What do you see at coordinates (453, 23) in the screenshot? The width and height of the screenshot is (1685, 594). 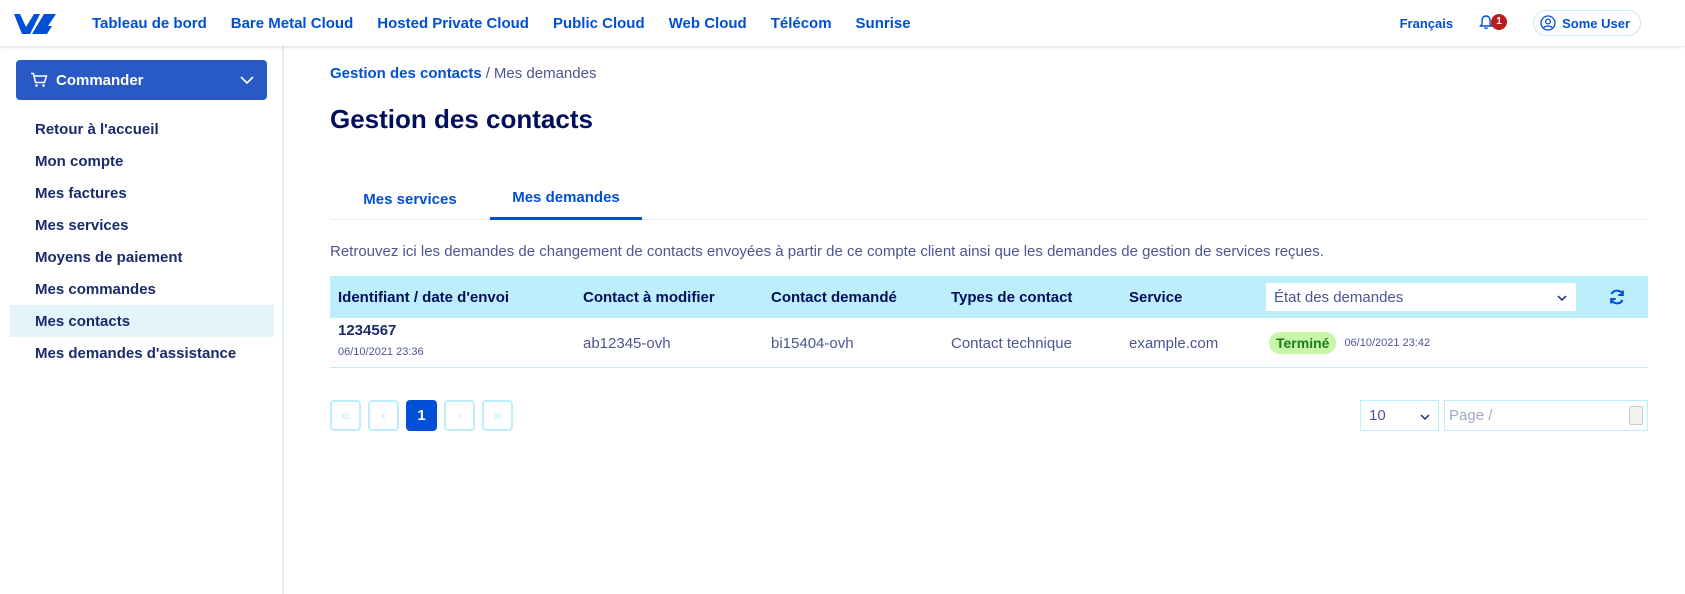 I see `nav-hosted-private-cloud: Hosted Private Cloud` at bounding box center [453, 23].